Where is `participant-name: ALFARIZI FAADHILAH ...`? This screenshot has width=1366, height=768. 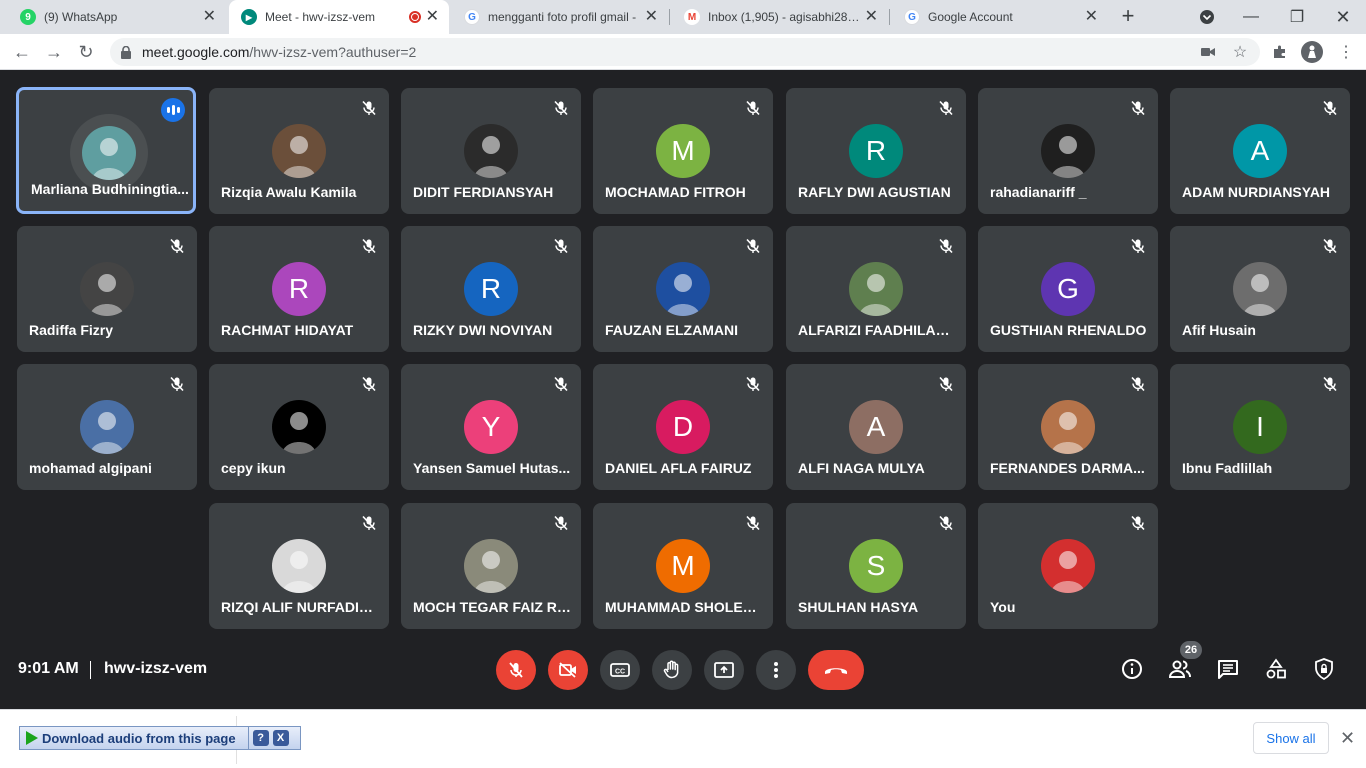
participant-name: ALFARIZI FAADHILAH ... is located at coordinates (877, 330).